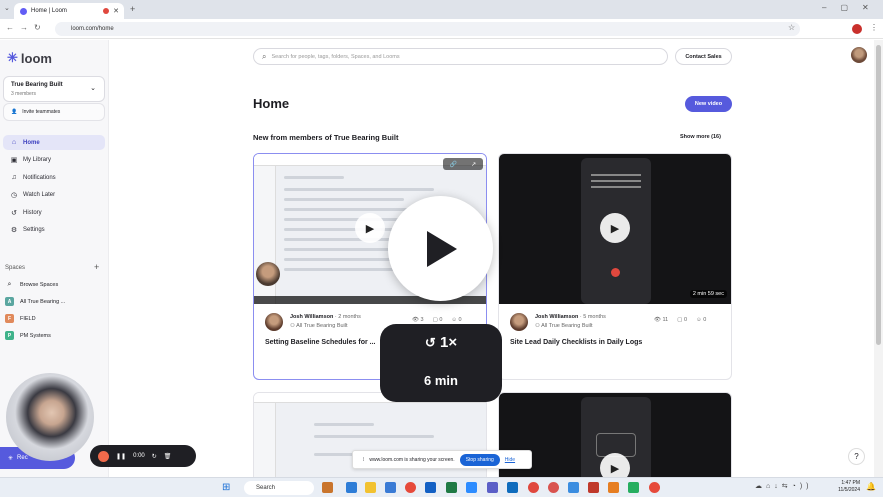 This screenshot has width=883, height=497. What do you see at coordinates (55, 335) in the screenshot?
I see `sidebar-item-space-pm: P PM Systems` at bounding box center [55, 335].